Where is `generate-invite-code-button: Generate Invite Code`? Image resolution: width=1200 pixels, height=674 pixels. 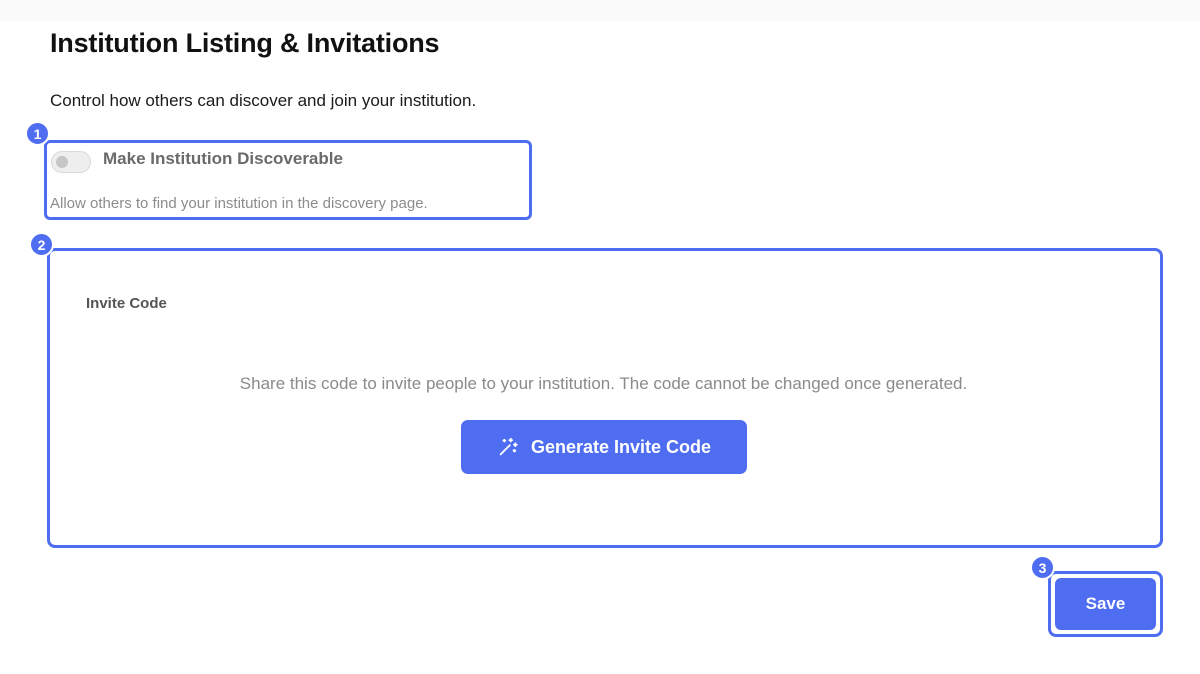
generate-invite-code-button: Generate Invite Code is located at coordinates (604, 447).